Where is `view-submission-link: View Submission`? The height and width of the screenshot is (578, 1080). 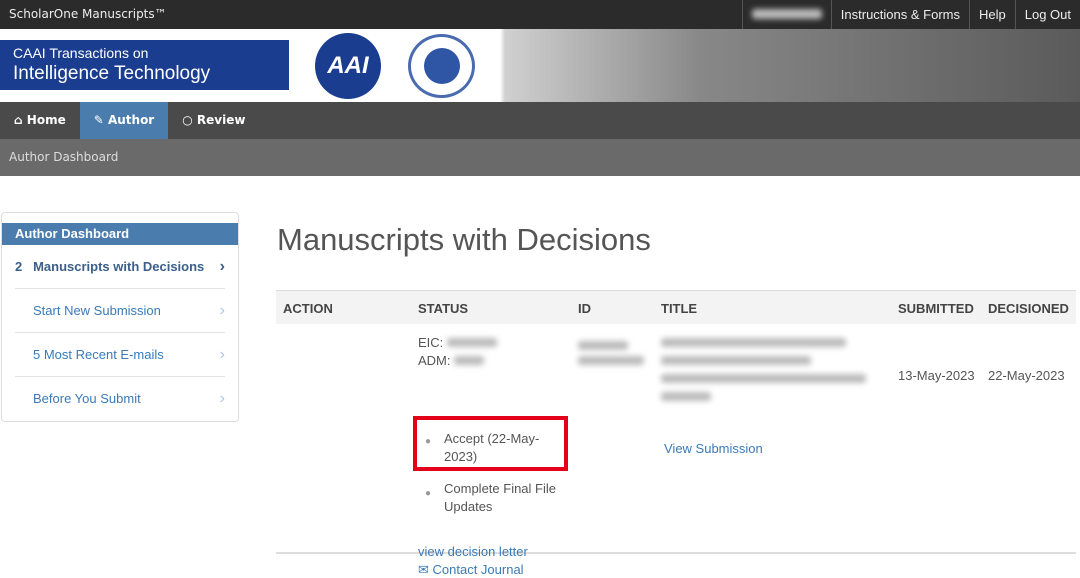
view-submission-link: View Submission is located at coordinates (713, 448).